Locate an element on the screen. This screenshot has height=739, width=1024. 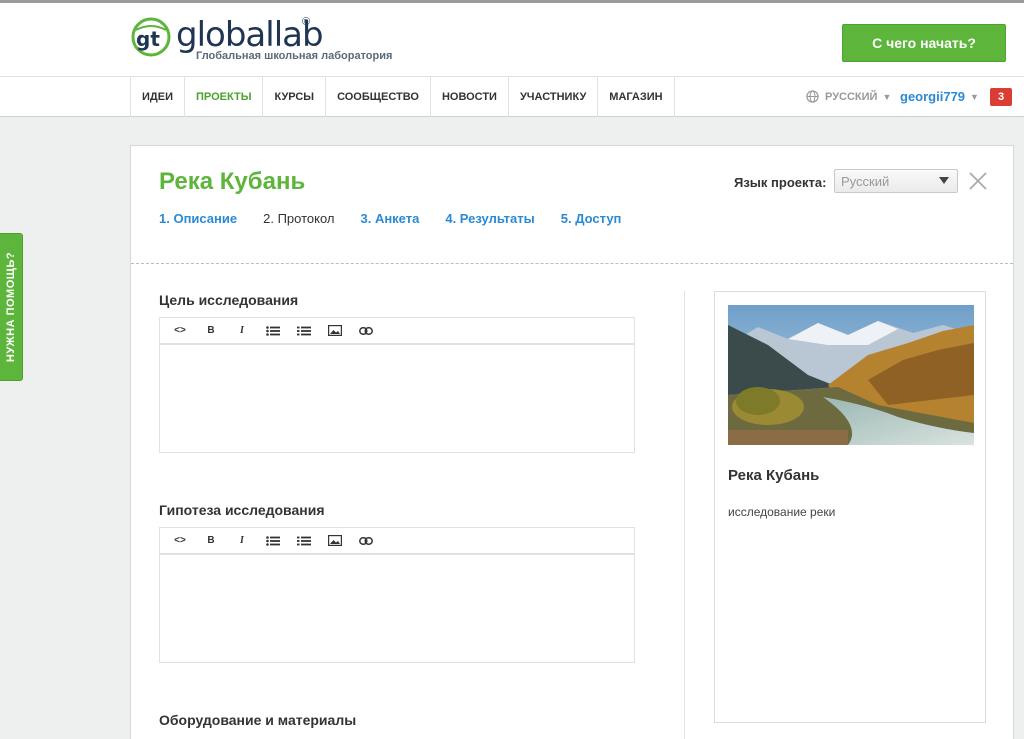
globe-icon is located at coordinates (812, 96).